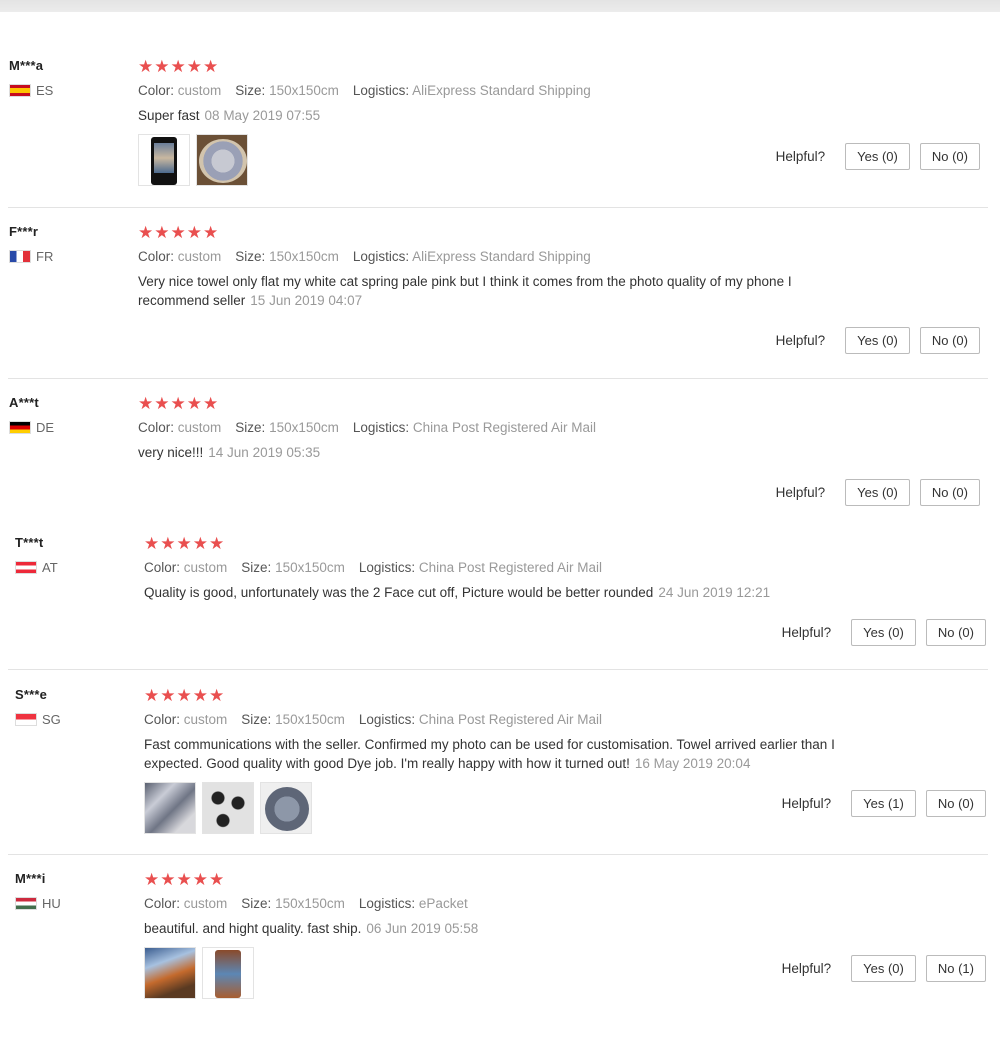 Image resolution: width=1000 pixels, height=1039 pixels. Describe the element at coordinates (64, 90) in the screenshot. I see `reviewer-country: ES` at that location.